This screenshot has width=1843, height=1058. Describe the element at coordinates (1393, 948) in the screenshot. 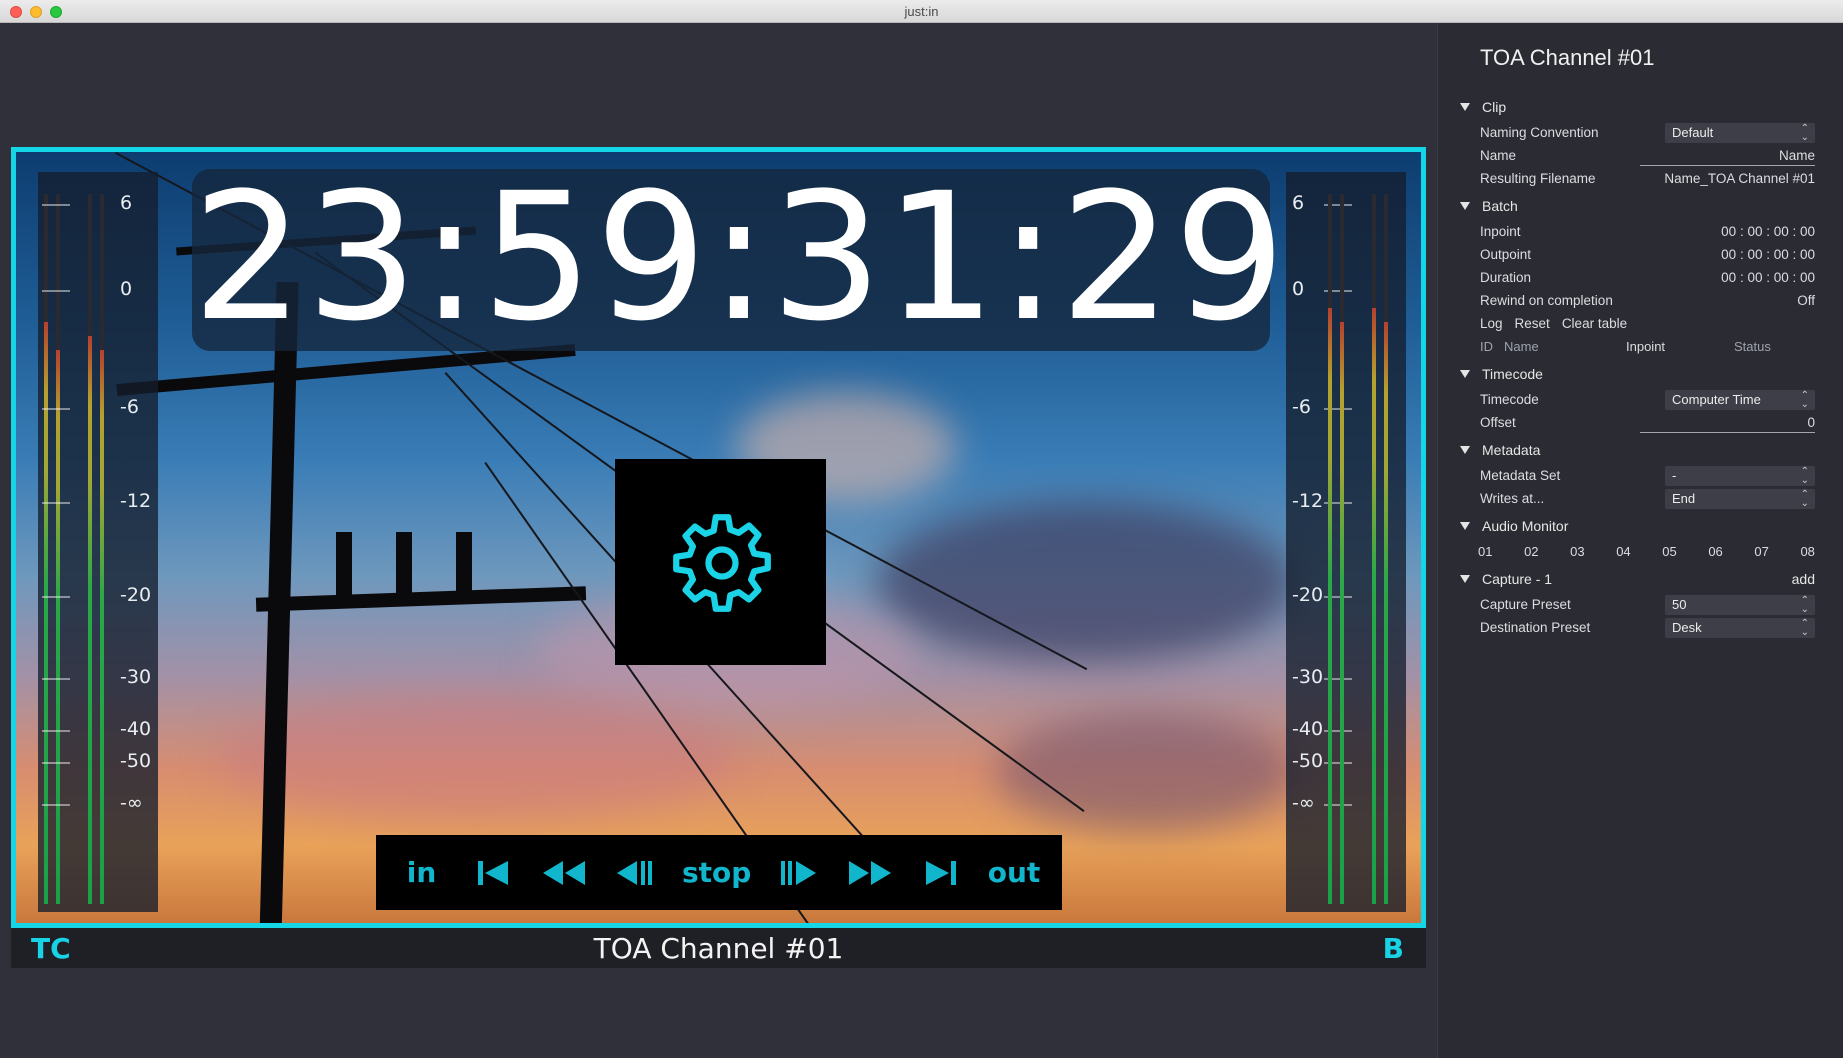

I see `channel-badge: B` at that location.